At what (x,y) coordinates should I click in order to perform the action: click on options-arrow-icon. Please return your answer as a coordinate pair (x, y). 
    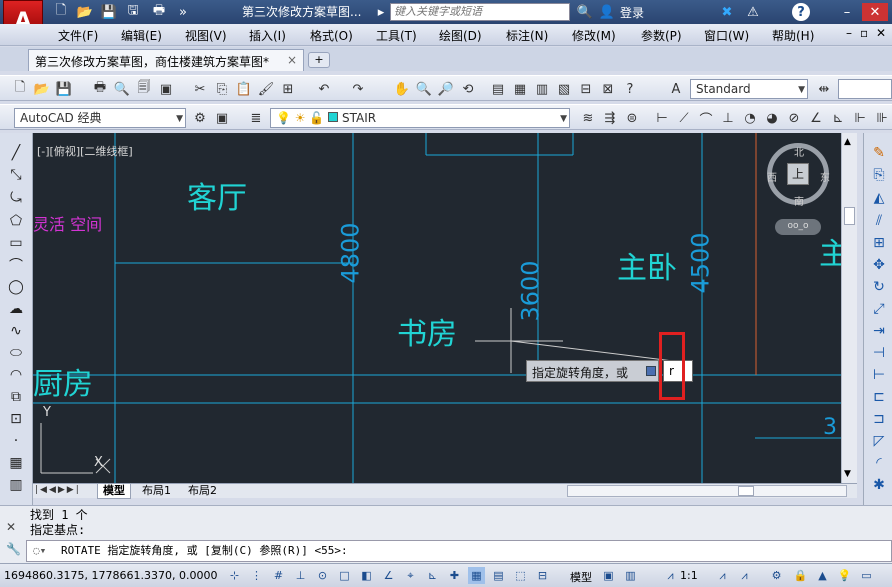
    Looking at the image, I should click on (651, 371).